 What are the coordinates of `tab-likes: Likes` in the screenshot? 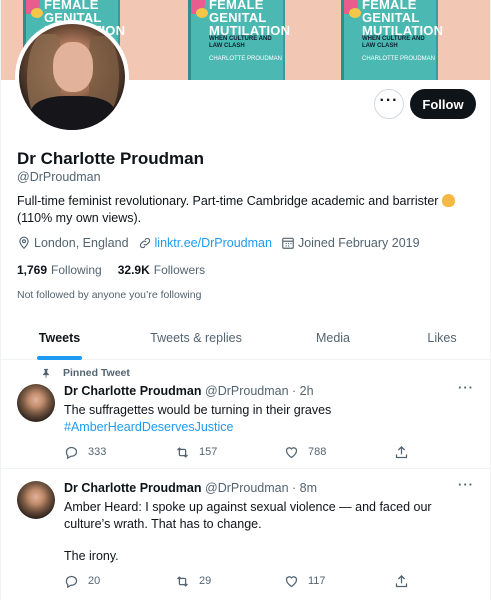 It's located at (441, 337).